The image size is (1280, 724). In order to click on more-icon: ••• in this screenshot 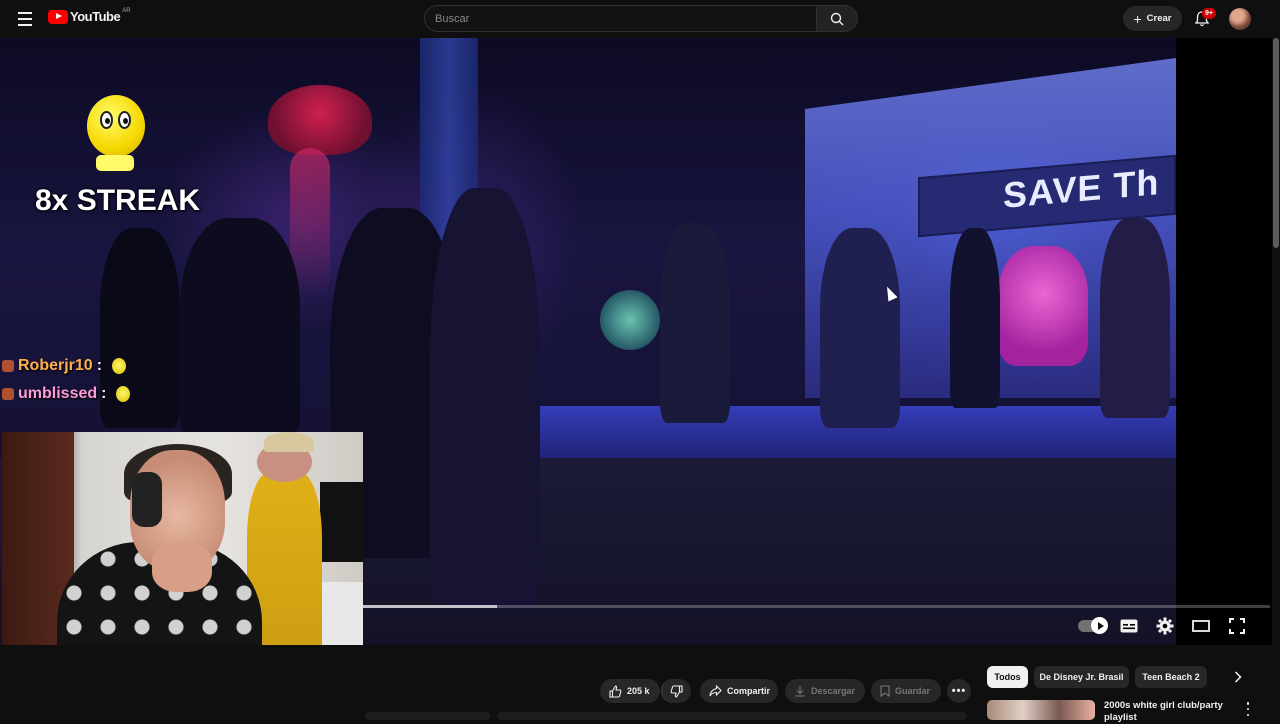, I will do `click(959, 691)`.